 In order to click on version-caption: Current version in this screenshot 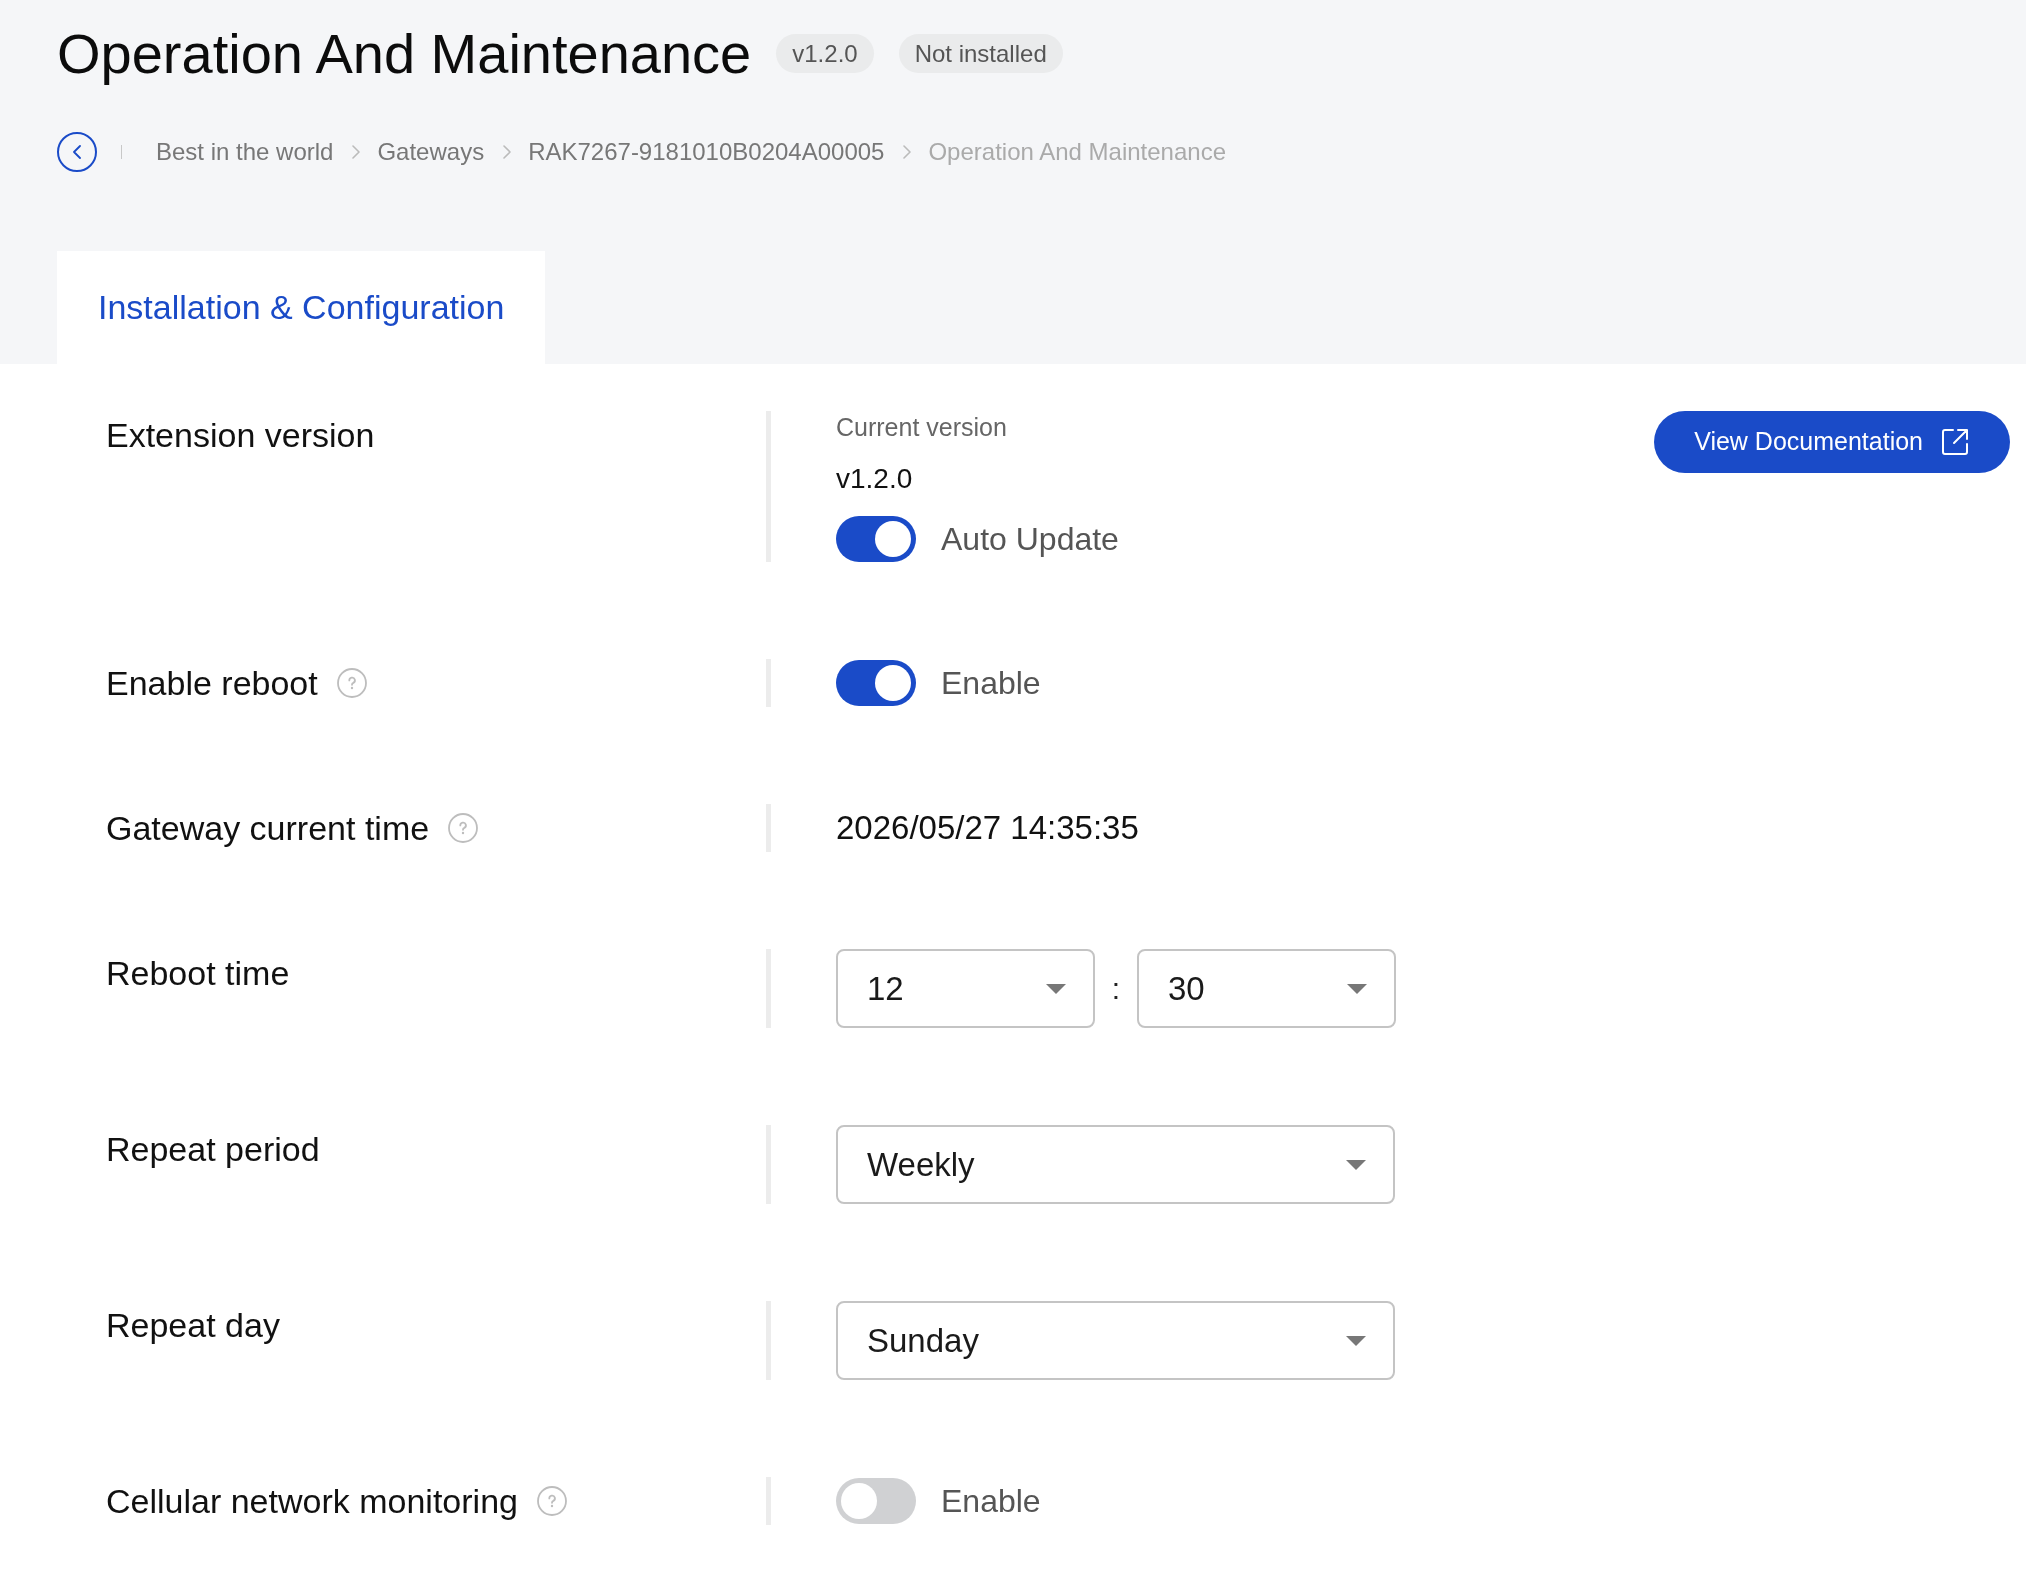, I will do `click(922, 427)`.